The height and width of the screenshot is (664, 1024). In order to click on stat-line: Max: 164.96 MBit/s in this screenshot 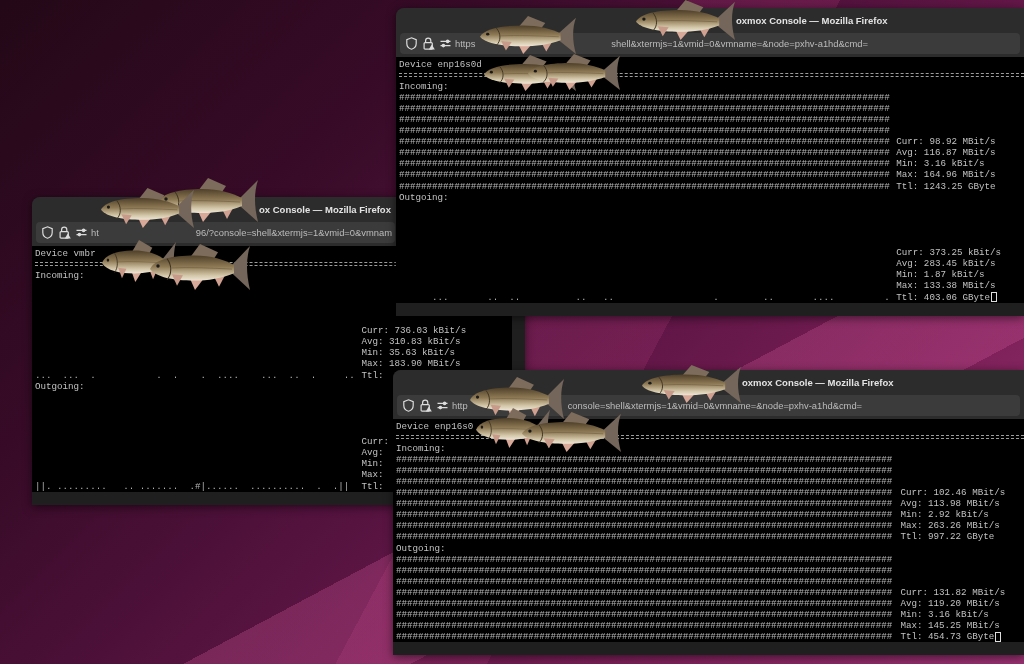, I will do `click(946, 175)`.